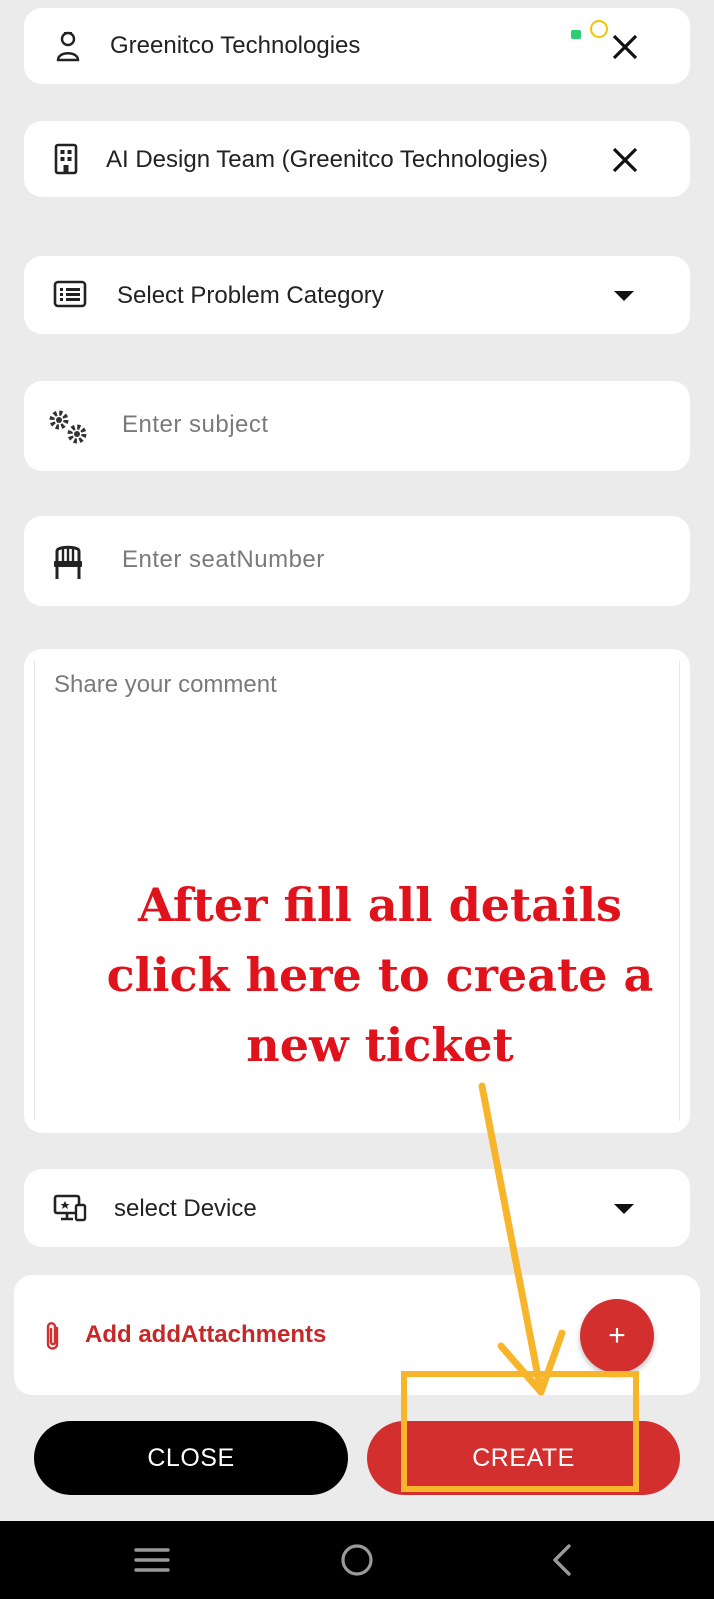  I want to click on plus-icon: +, so click(617, 1335).